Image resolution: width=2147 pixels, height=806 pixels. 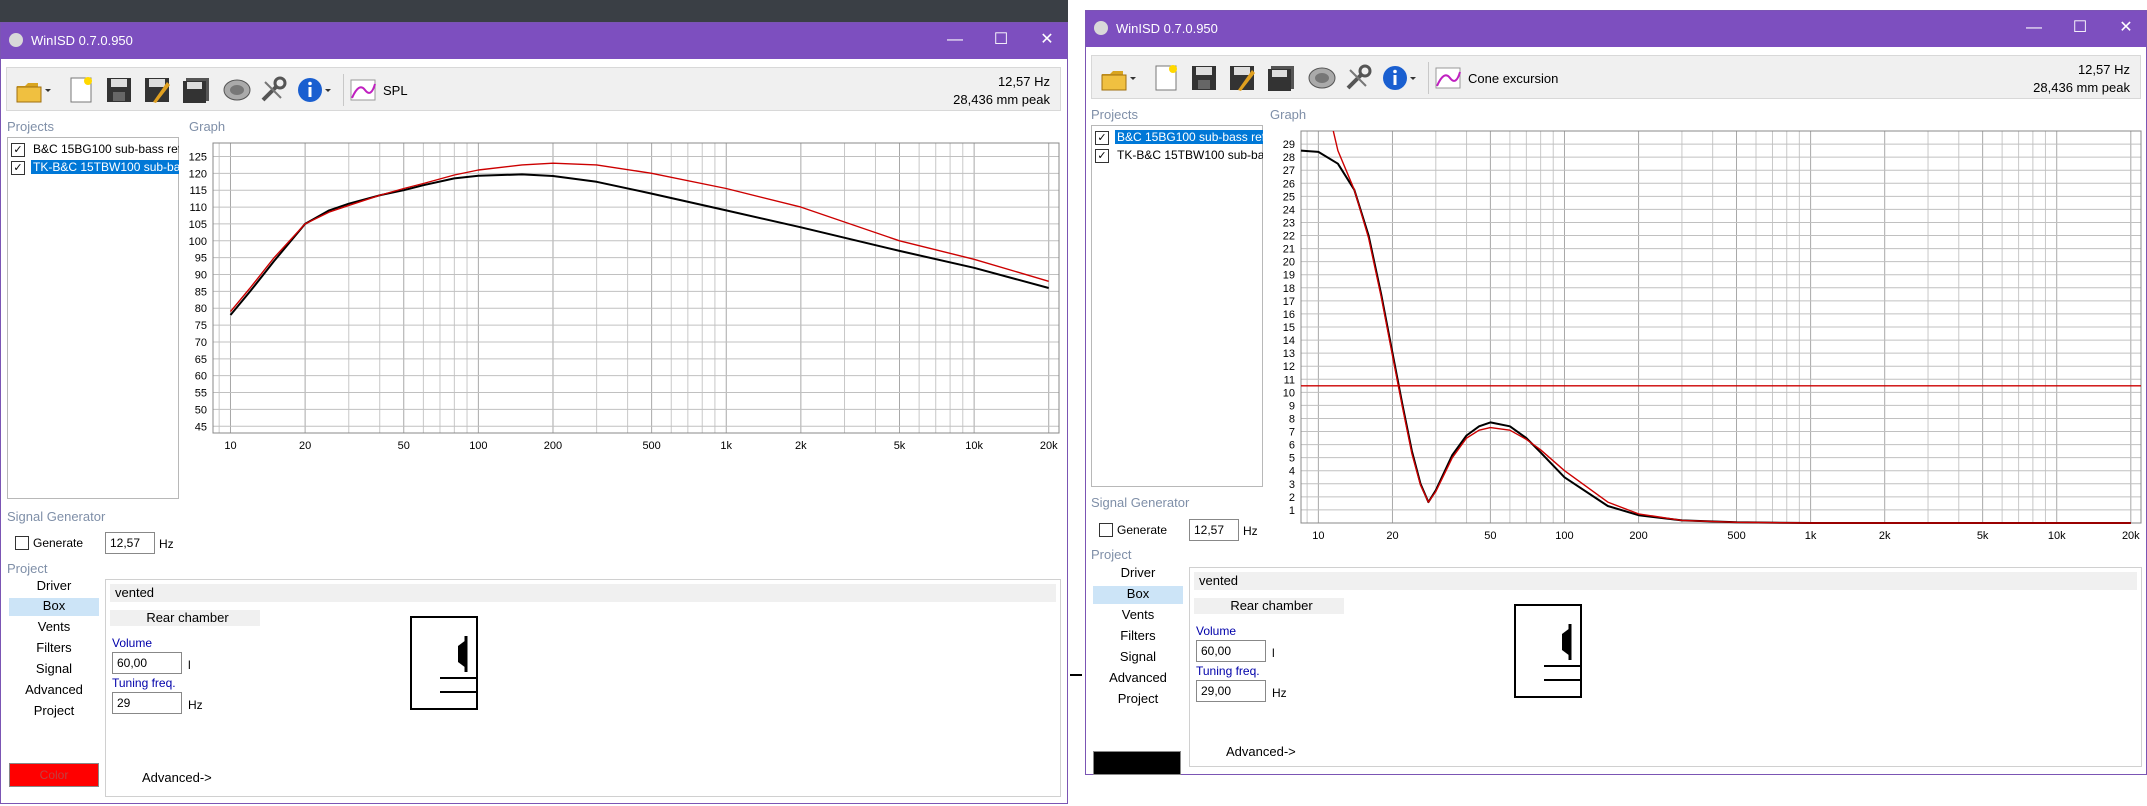 I want to click on y-tick-label: 60, so click(x=201, y=377).